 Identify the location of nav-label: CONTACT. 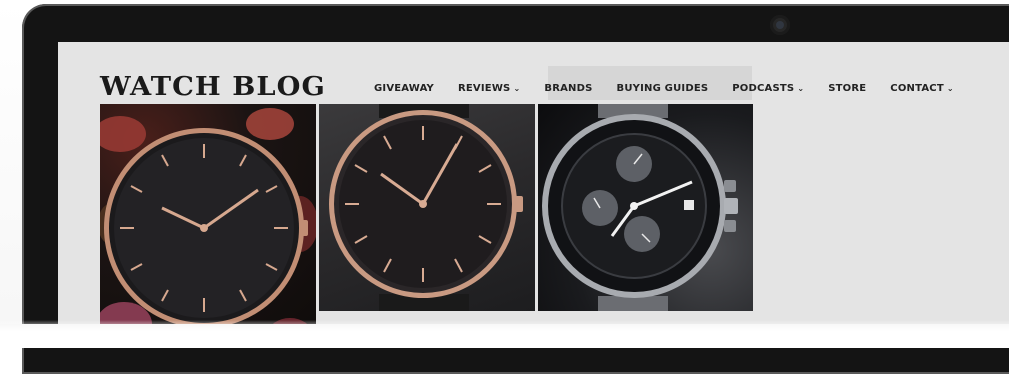
(917, 88).